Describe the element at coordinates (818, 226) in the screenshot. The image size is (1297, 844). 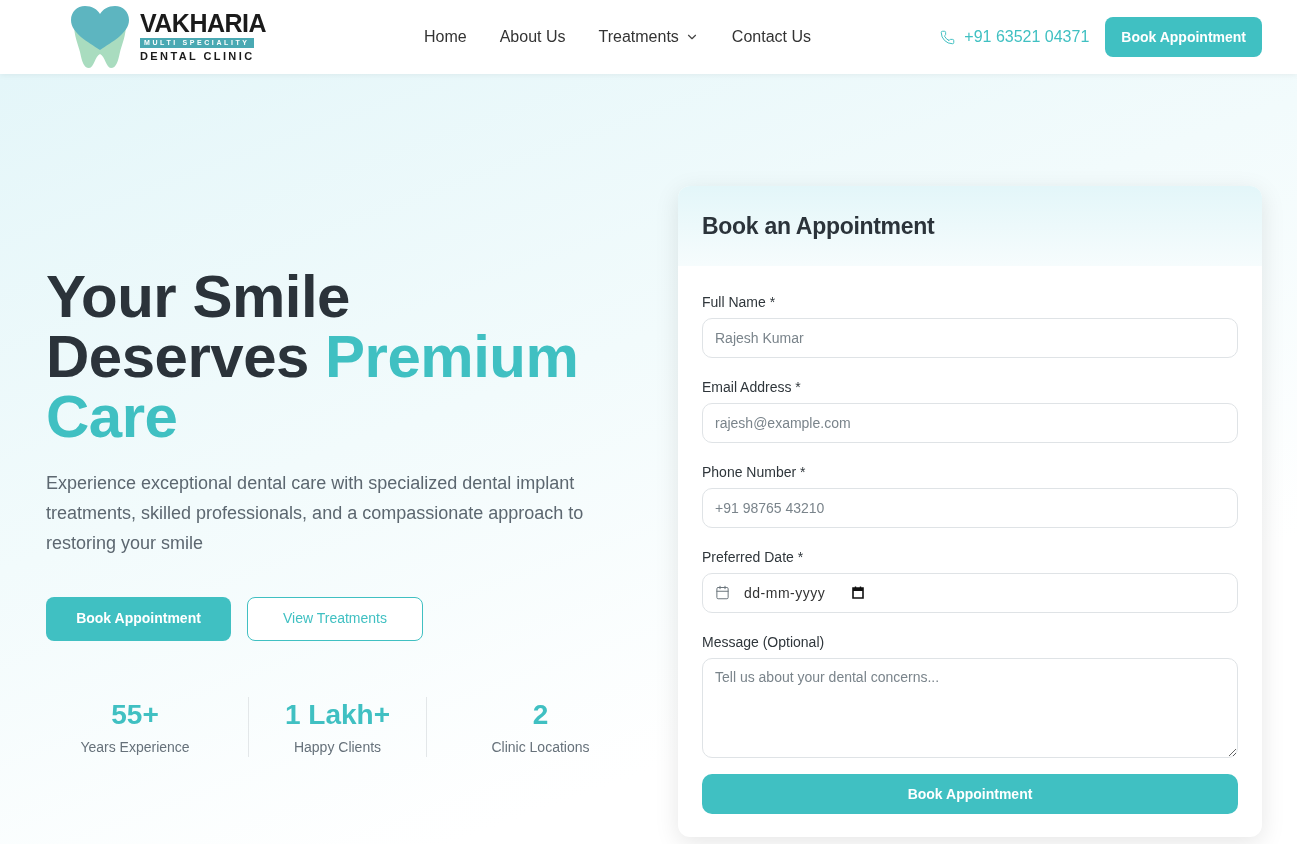
I see `form-title: Book an Appointment` at that location.